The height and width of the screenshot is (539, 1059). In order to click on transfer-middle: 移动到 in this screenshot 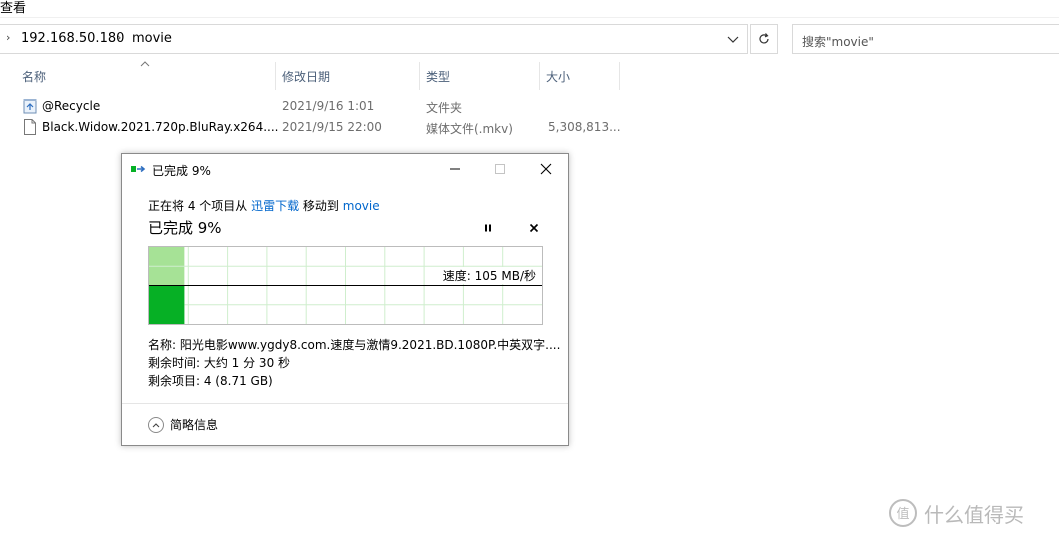, I will do `click(321, 206)`.